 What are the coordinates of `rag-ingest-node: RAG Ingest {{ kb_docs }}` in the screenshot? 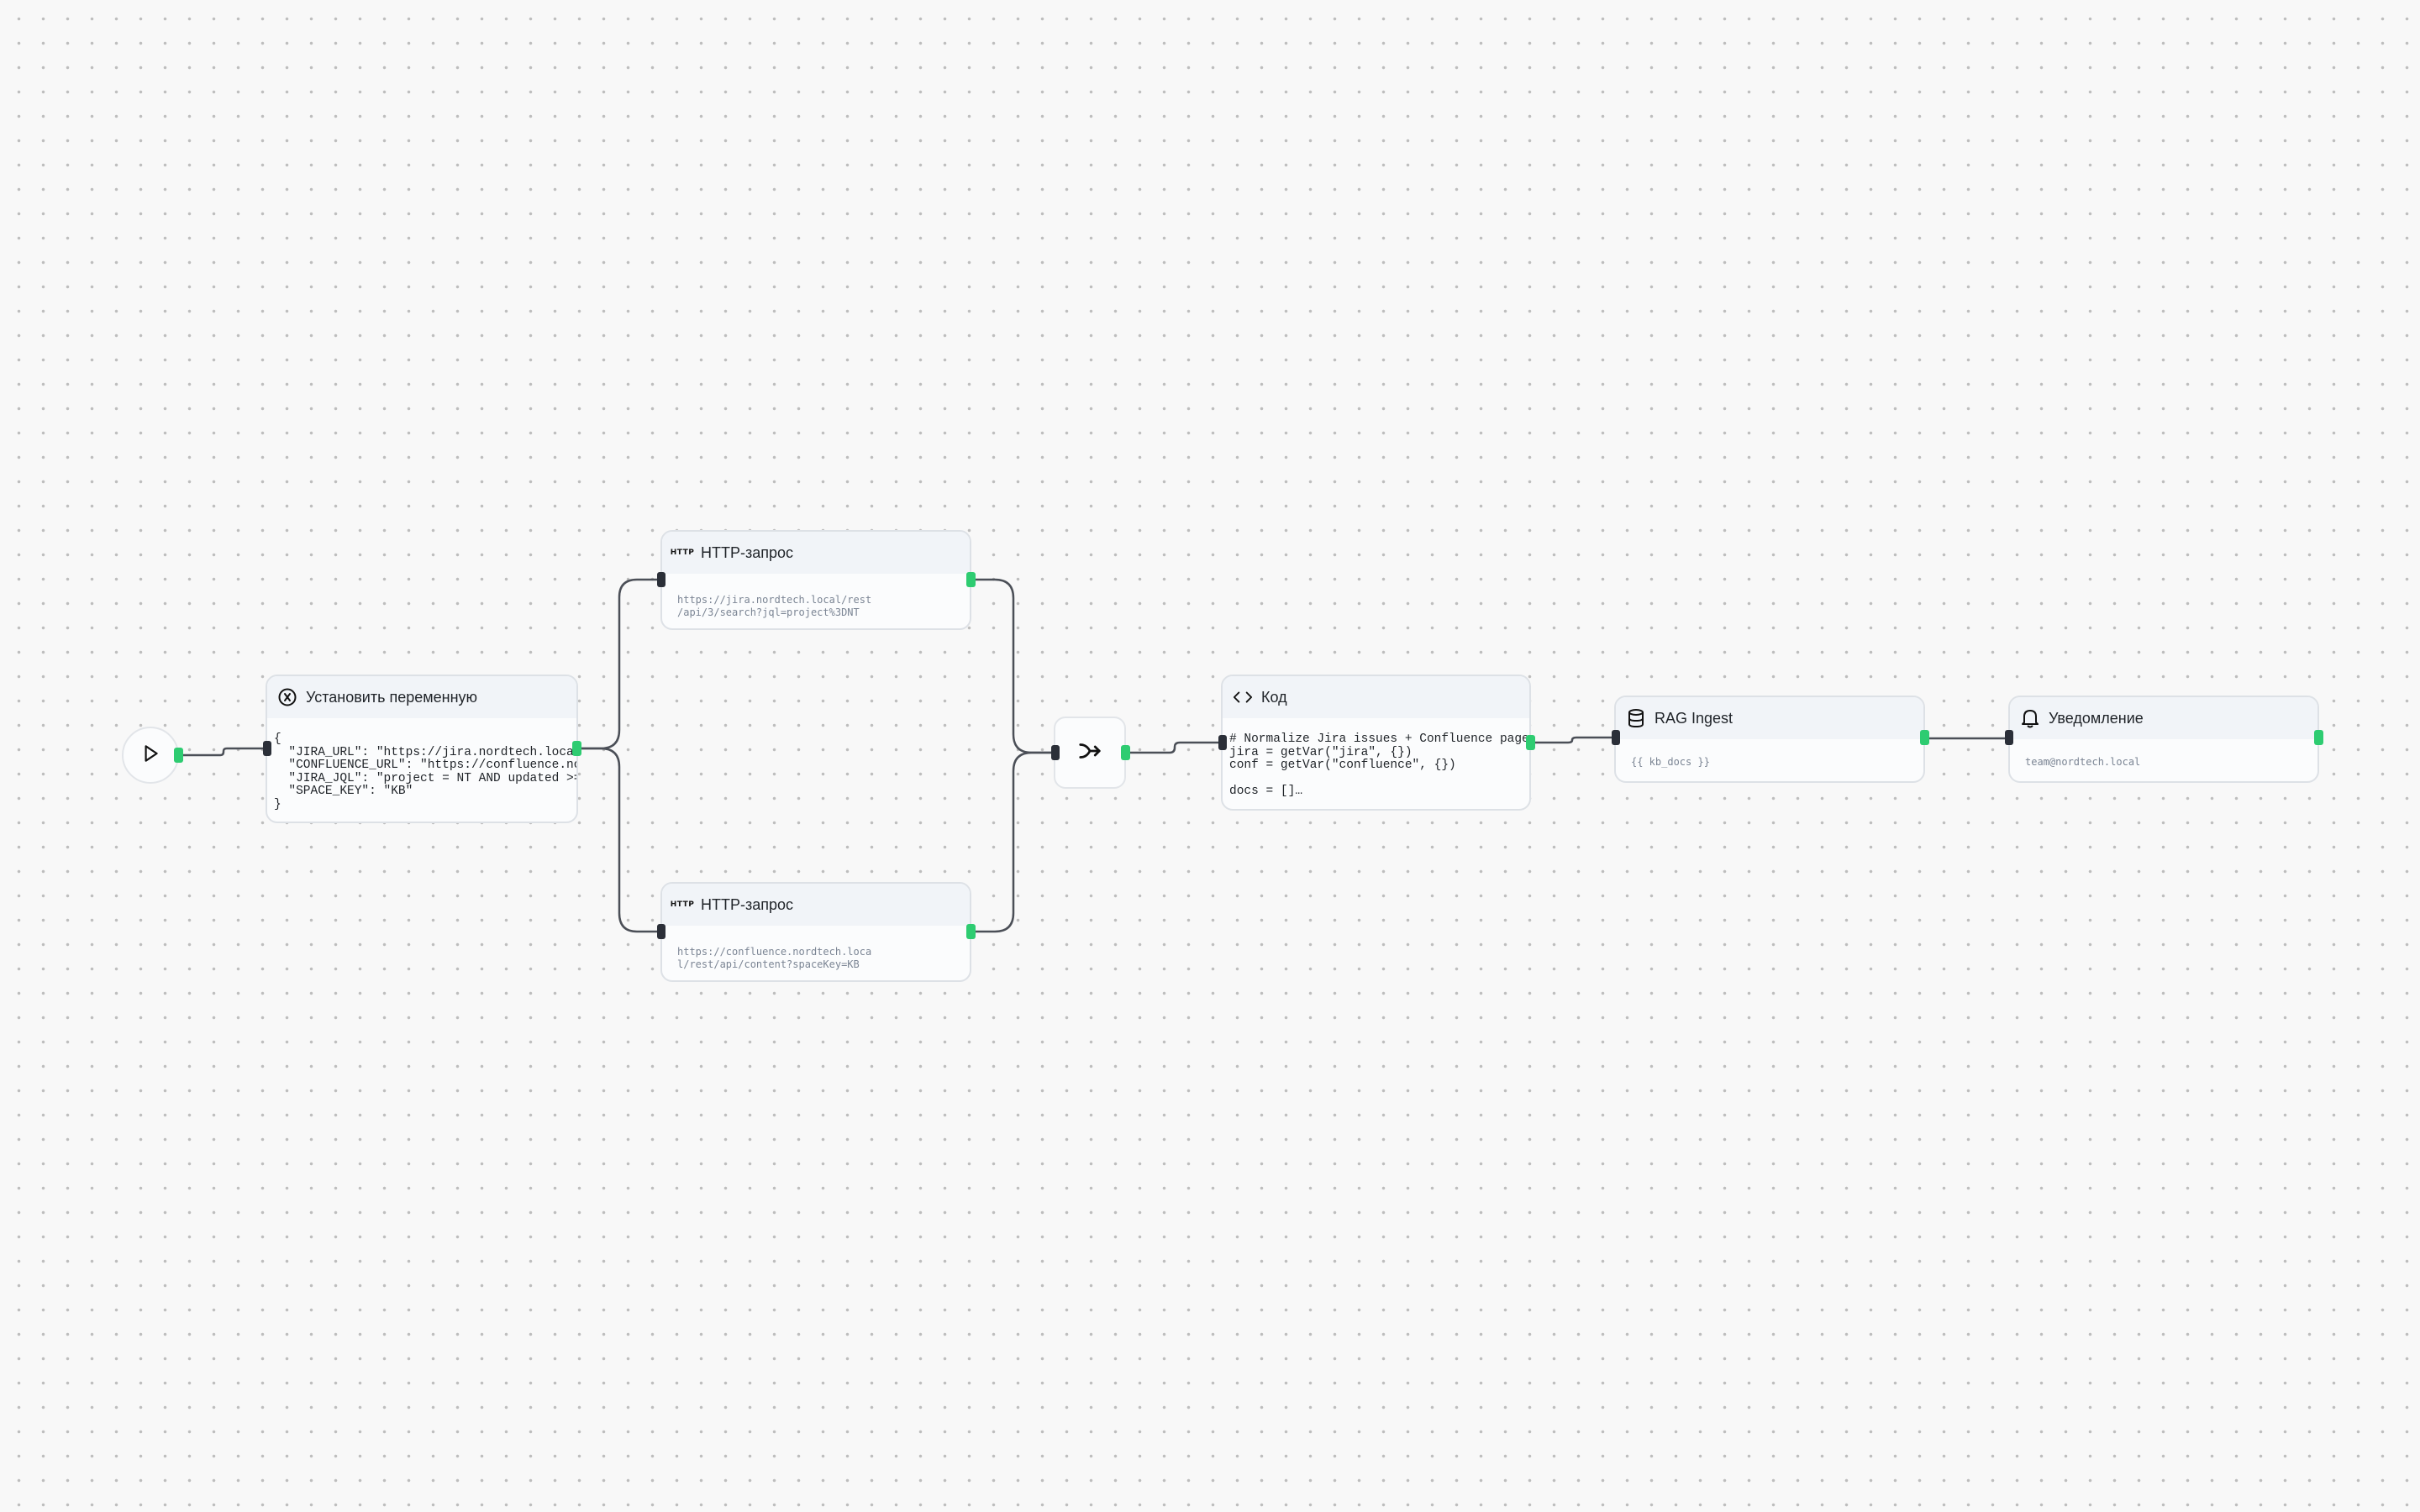 It's located at (1769, 739).